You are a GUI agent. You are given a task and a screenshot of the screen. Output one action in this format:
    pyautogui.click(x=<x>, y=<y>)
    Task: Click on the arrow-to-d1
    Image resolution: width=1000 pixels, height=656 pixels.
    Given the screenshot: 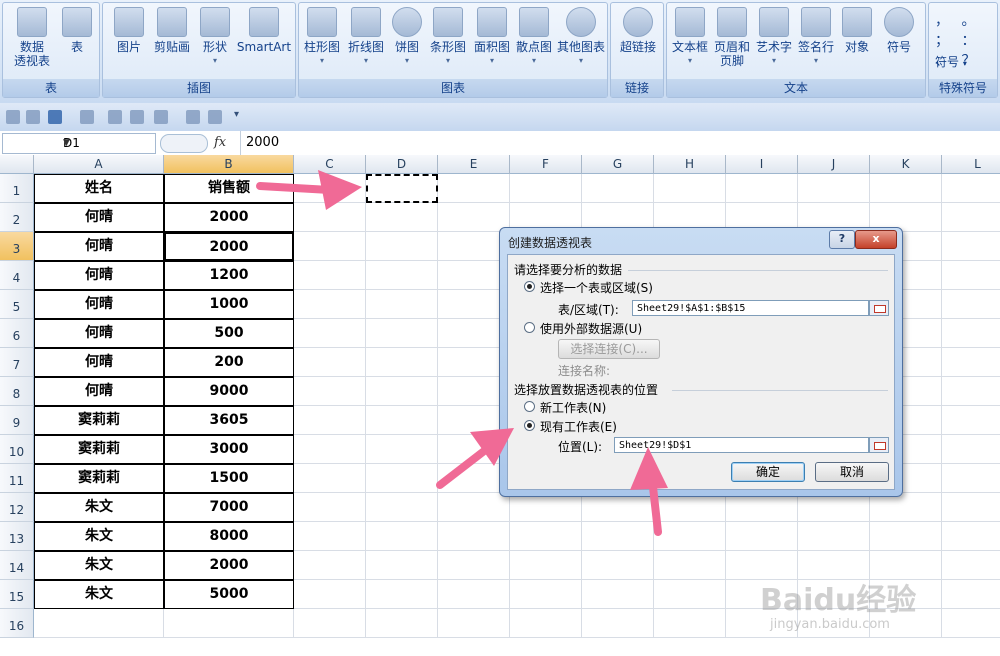 What is the action you would take?
    pyautogui.click(x=309, y=190)
    